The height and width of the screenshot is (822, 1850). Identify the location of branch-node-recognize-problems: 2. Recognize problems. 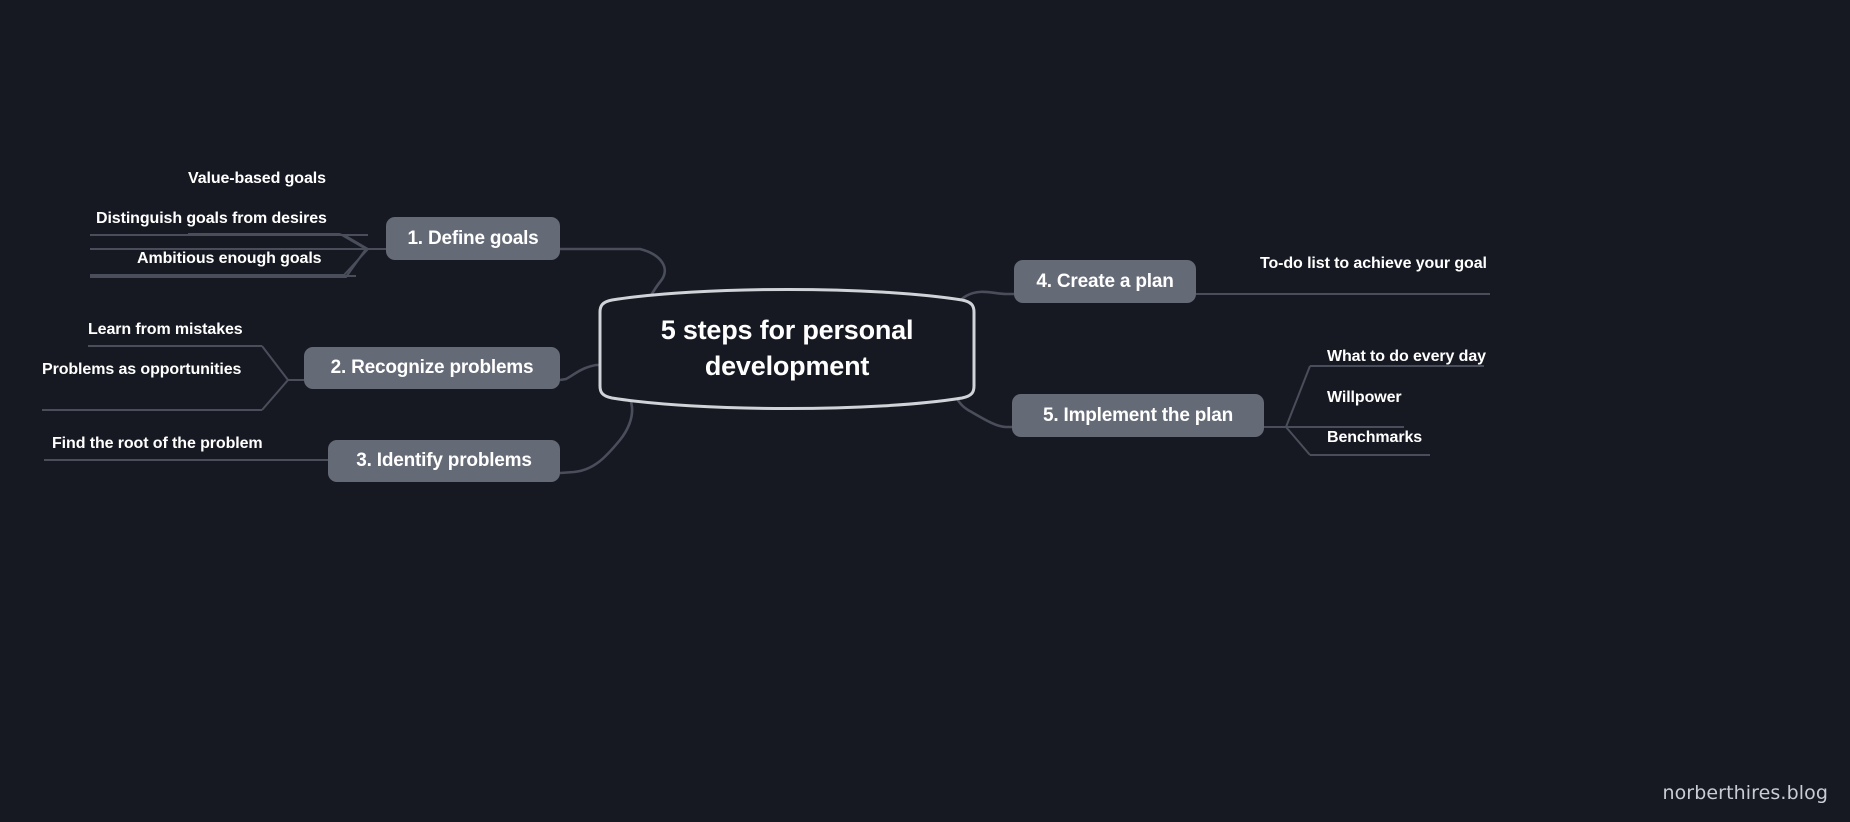
(432, 368).